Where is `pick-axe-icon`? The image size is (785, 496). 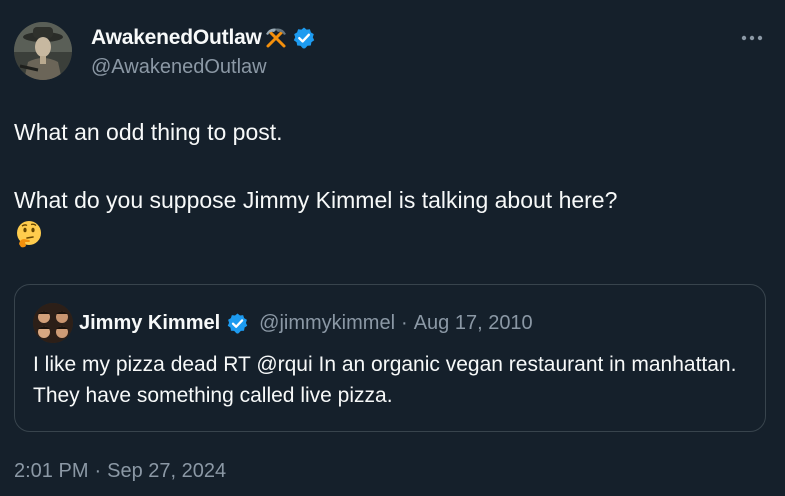 pick-axe-icon is located at coordinates (276, 38).